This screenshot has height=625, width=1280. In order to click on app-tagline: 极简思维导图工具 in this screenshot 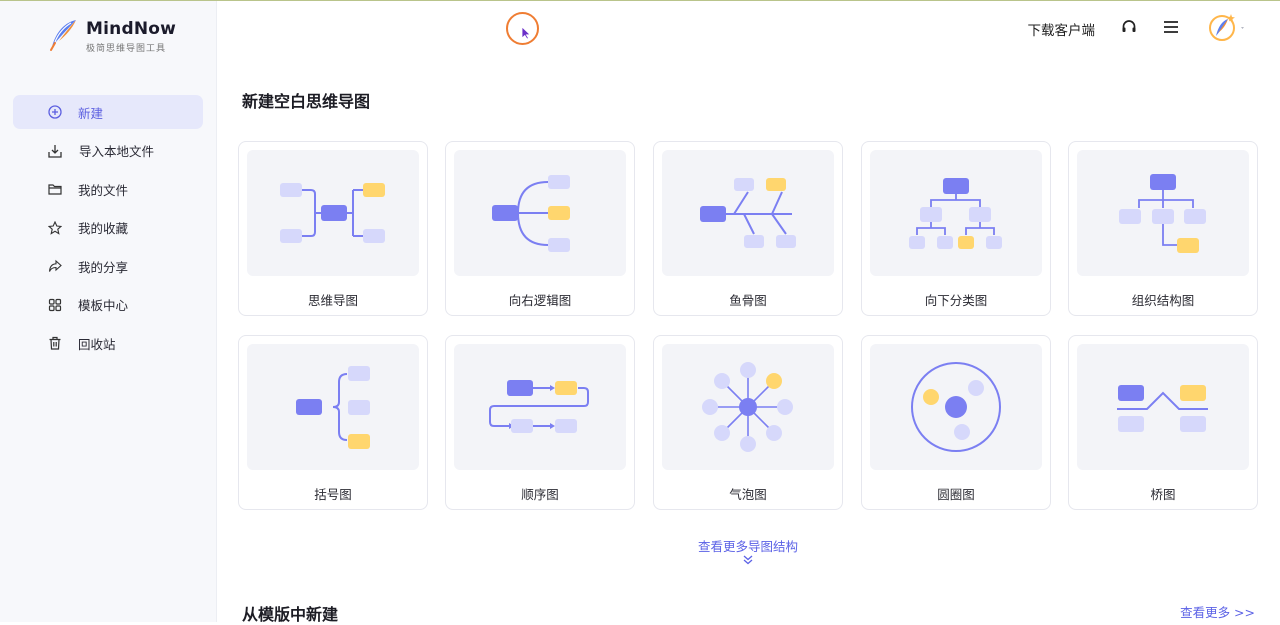, I will do `click(126, 49)`.